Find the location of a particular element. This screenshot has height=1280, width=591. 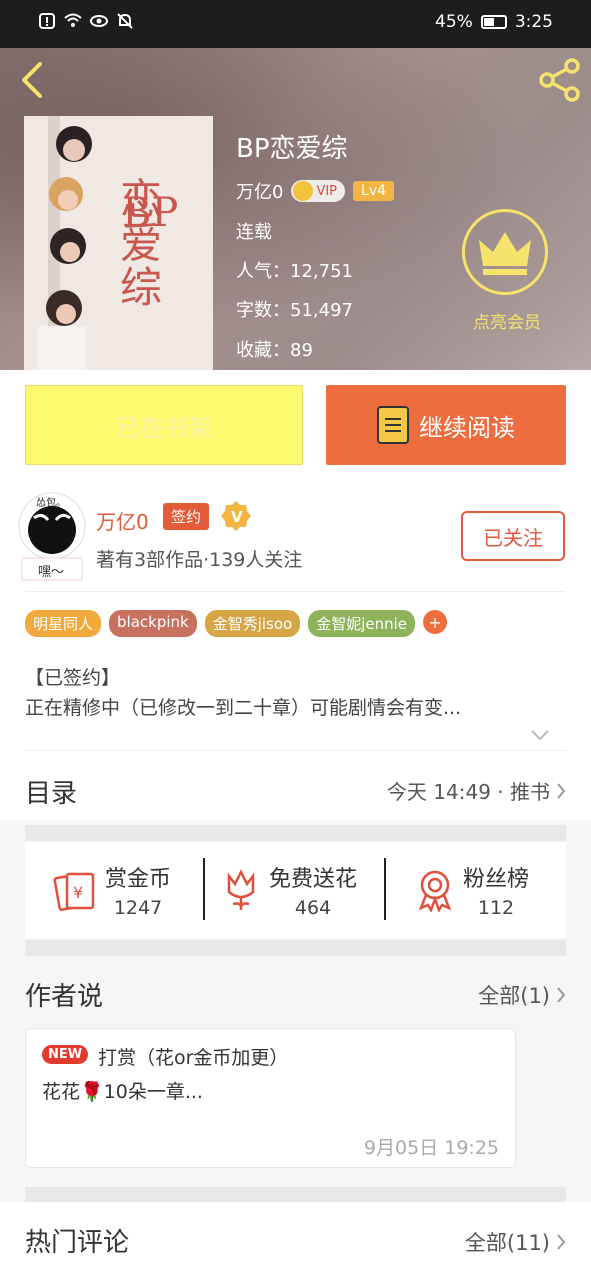

cover-title-vertical: 恋爱综 is located at coordinates (141, 243).